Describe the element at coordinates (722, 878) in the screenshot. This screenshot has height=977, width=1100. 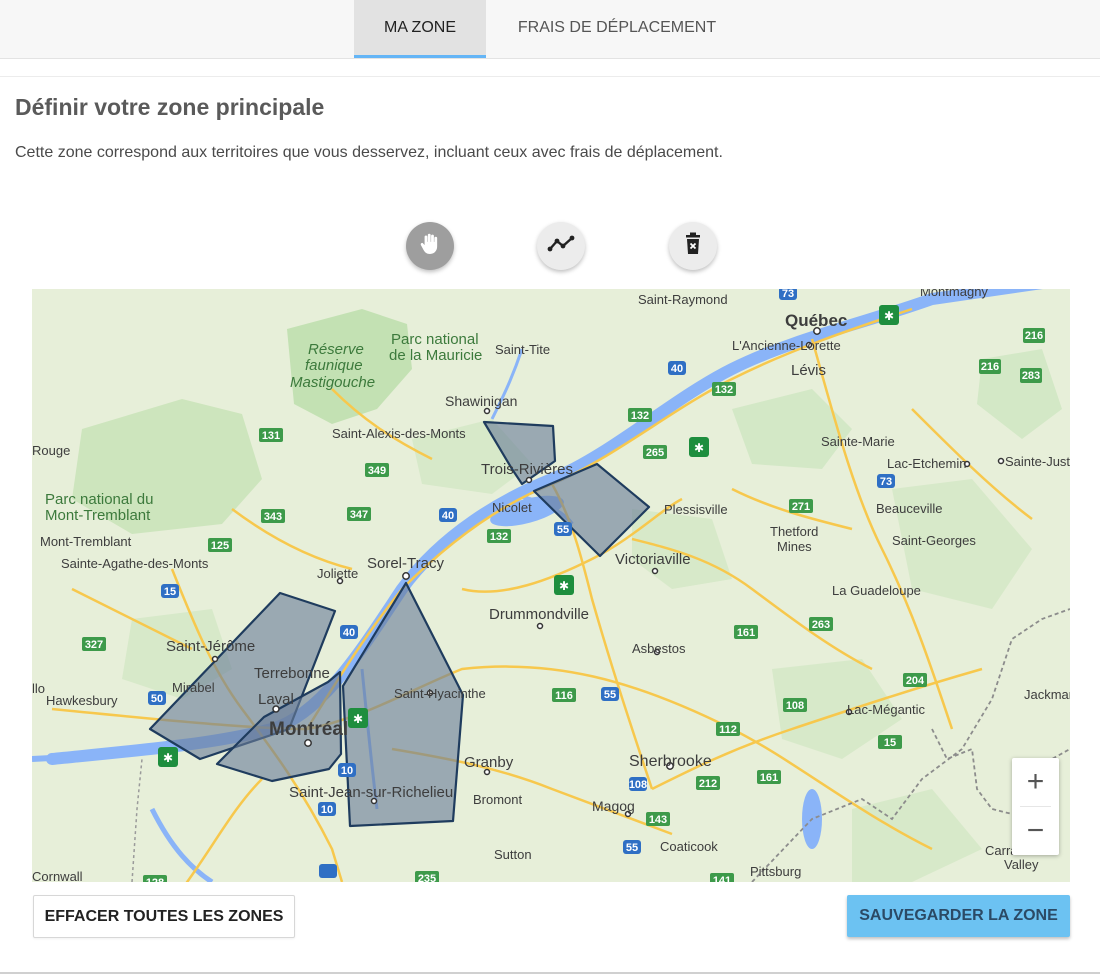
I see `route-shield: 141` at that location.